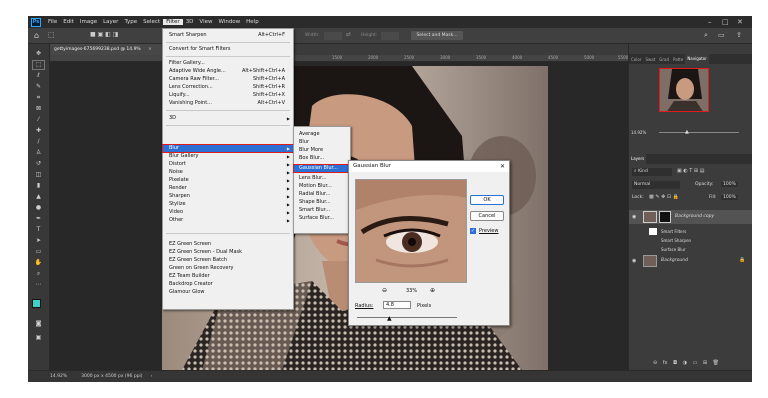 This screenshot has width=768, height=398. What do you see at coordinates (694, 216) in the screenshot?
I see `layer-name: Background copy` at bounding box center [694, 216].